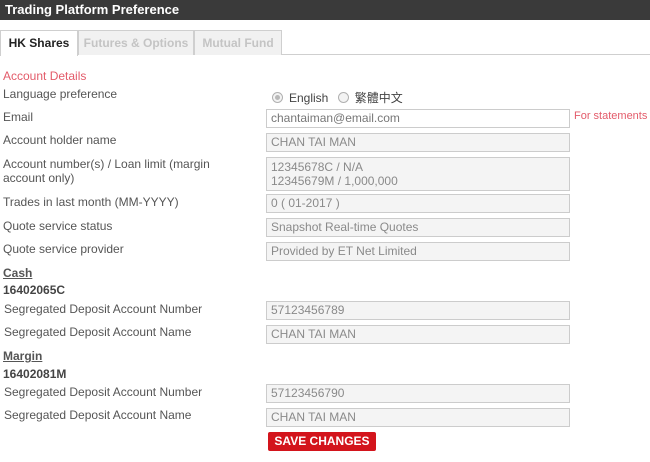 This screenshot has height=462, width=650. I want to click on account-numbers-label-line2: account only), so click(39, 178).